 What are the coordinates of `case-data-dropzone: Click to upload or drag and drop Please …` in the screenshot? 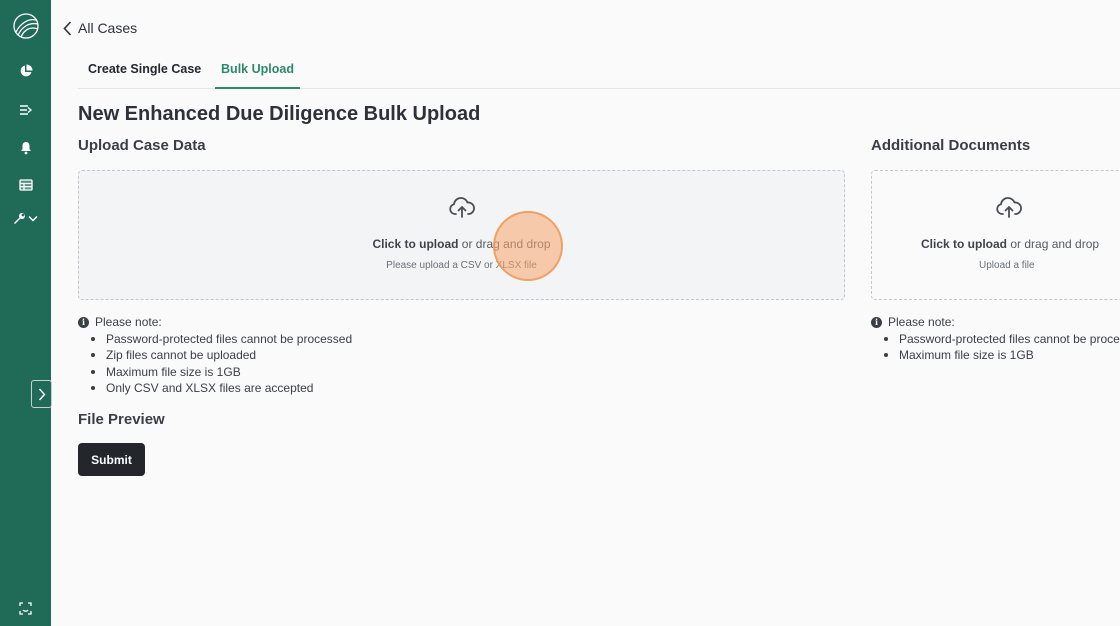 It's located at (461, 235).